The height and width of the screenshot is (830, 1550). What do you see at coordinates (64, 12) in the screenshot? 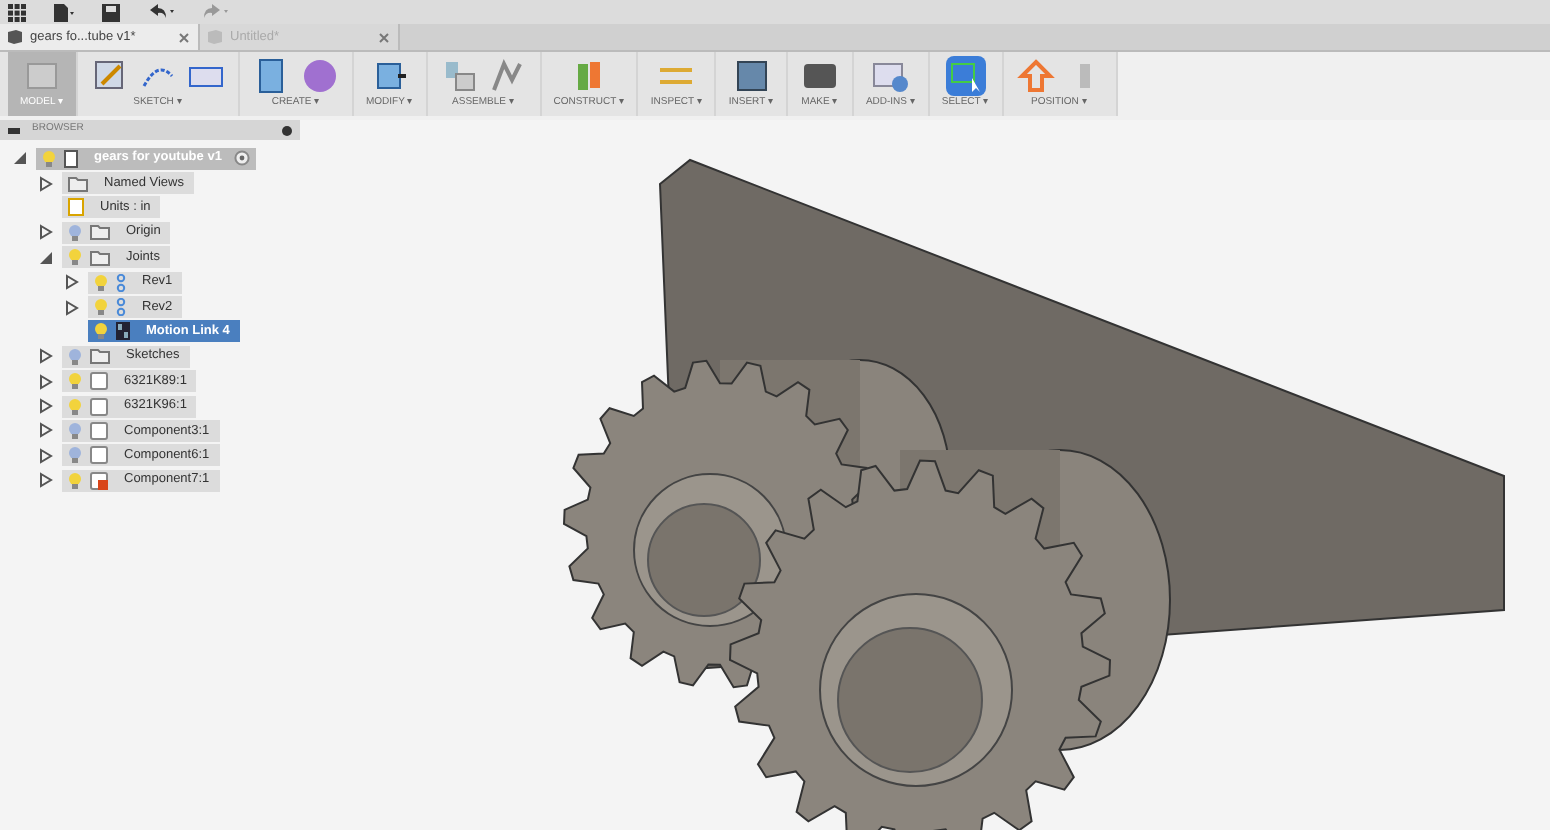
I see `file-icon` at bounding box center [64, 12].